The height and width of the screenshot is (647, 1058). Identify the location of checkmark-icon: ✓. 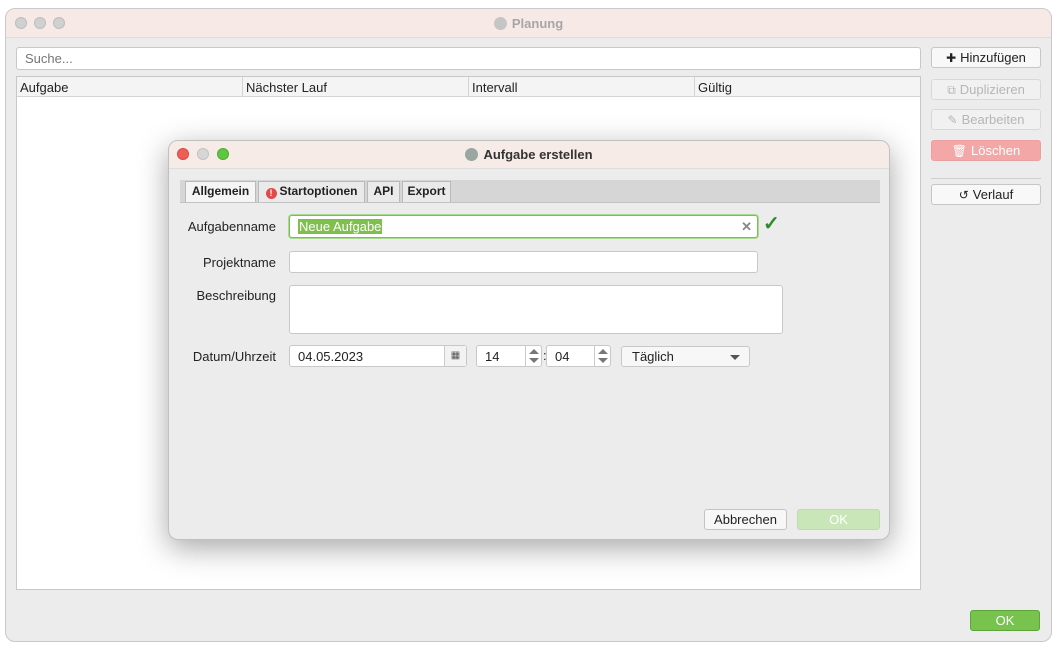
(771, 224).